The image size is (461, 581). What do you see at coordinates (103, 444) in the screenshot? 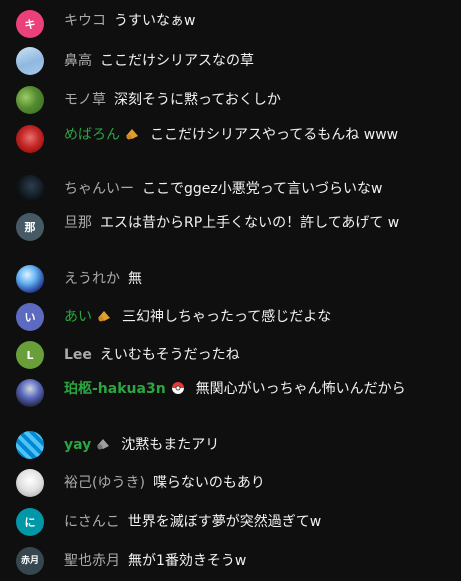
I see `grey-member-badge-icon` at bounding box center [103, 444].